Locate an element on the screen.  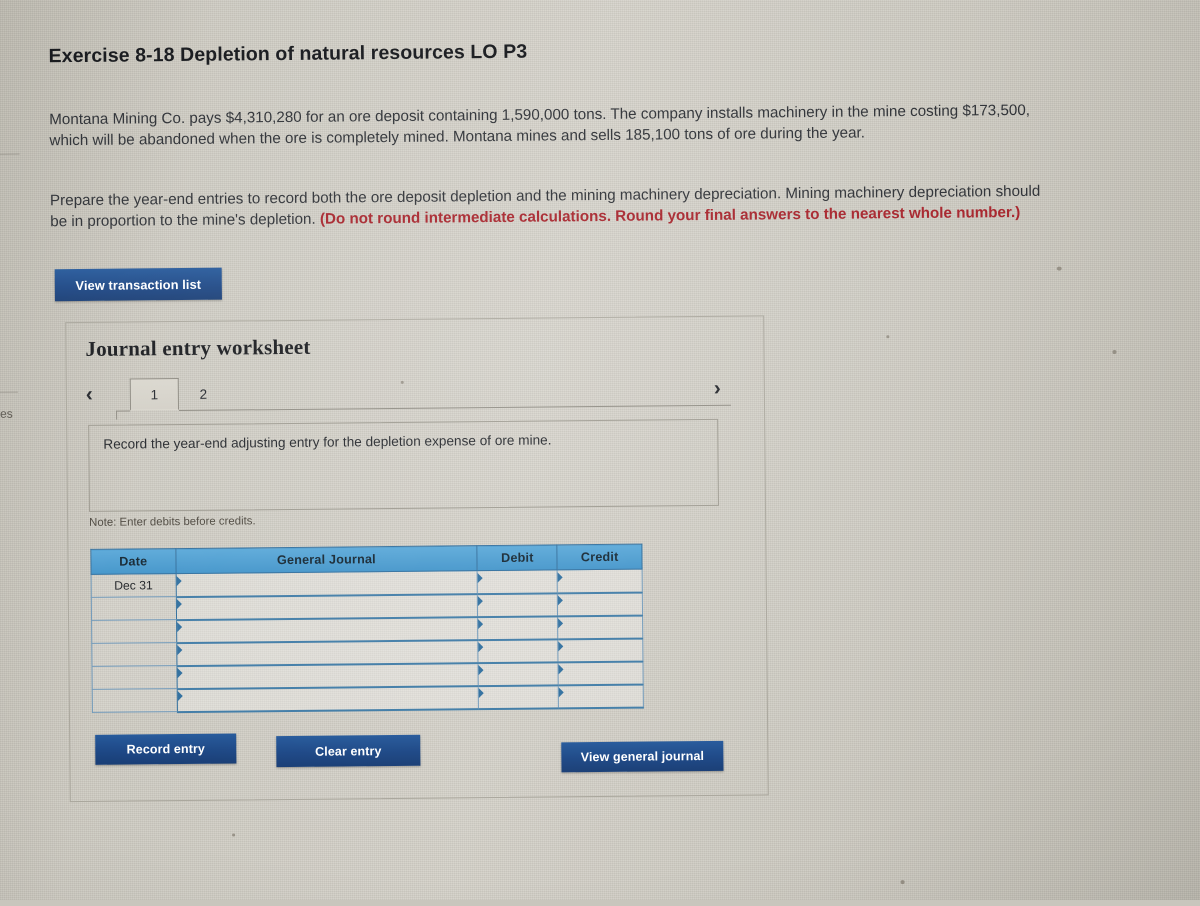
tab-prev-arrow-icon: ‹ is located at coordinates (89, 395).